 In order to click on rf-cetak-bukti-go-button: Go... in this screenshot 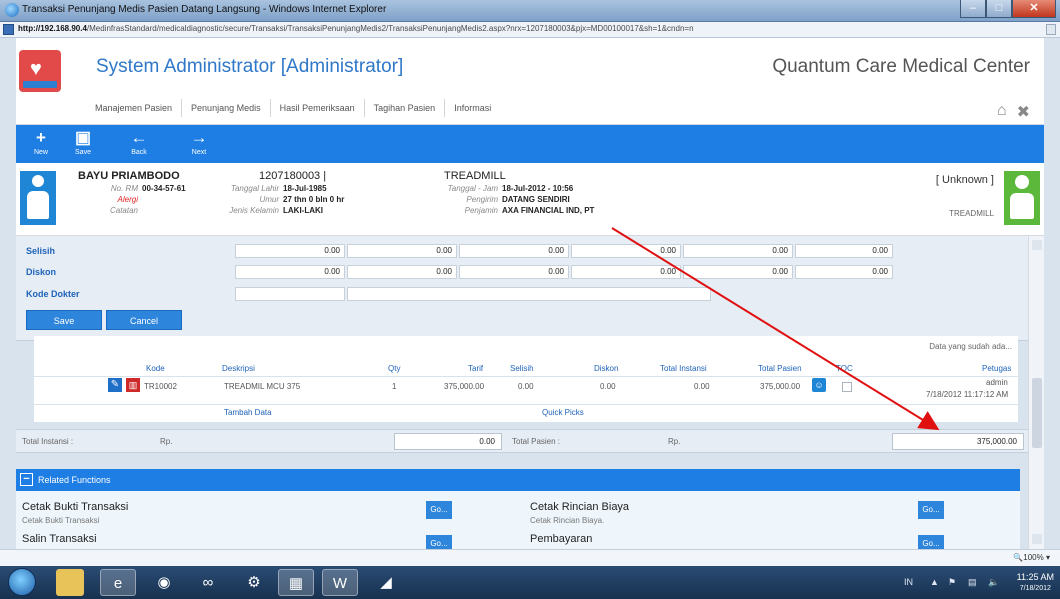, I will do `click(439, 510)`.